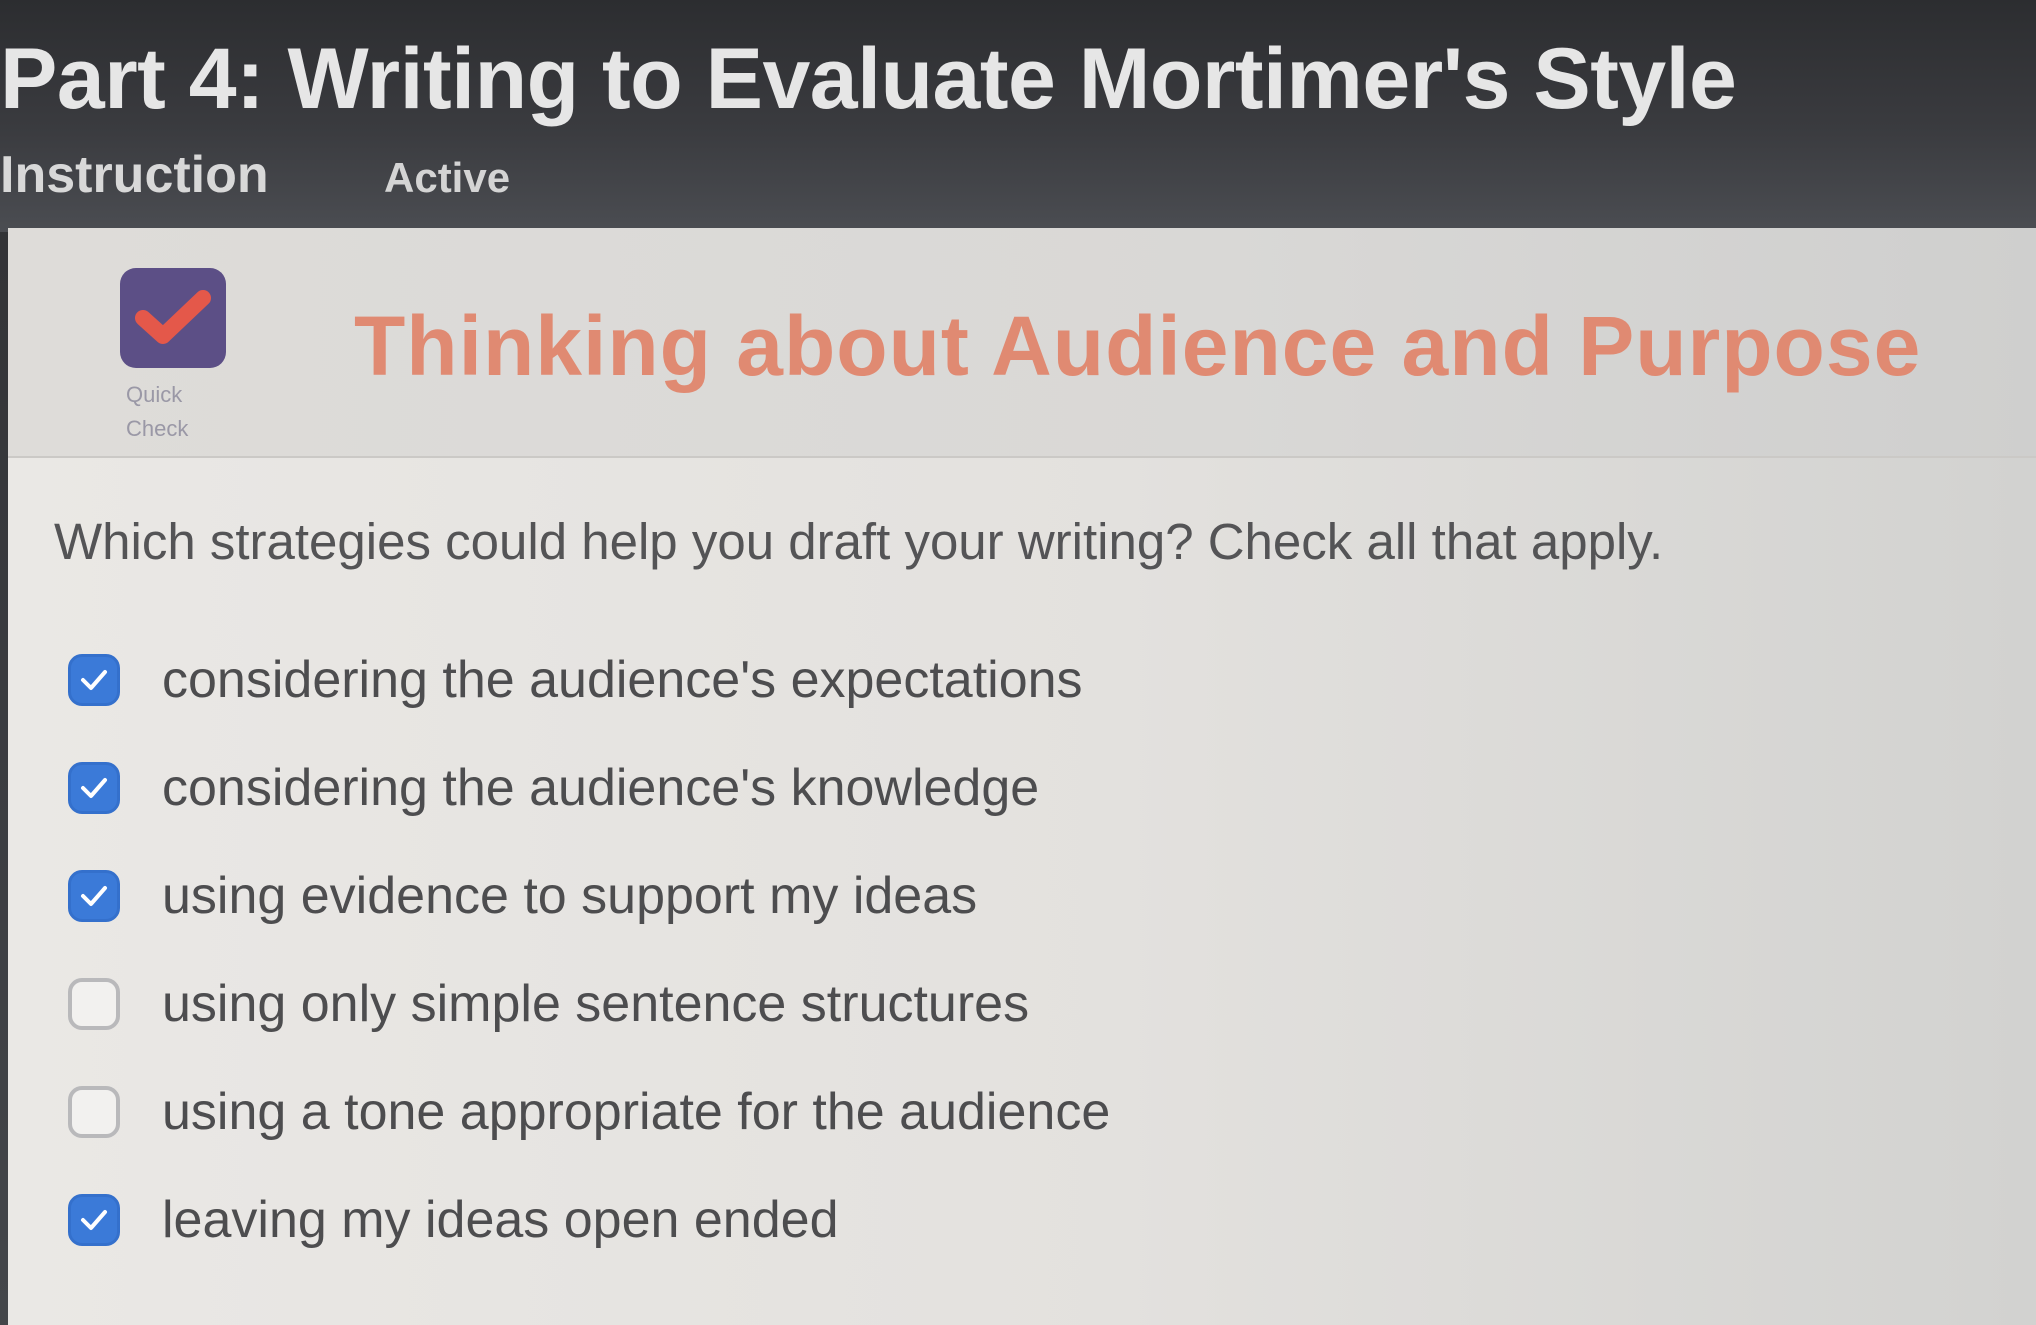 The image size is (2036, 1325). I want to click on option-label: considering the audience's knowledge, so click(601, 788).